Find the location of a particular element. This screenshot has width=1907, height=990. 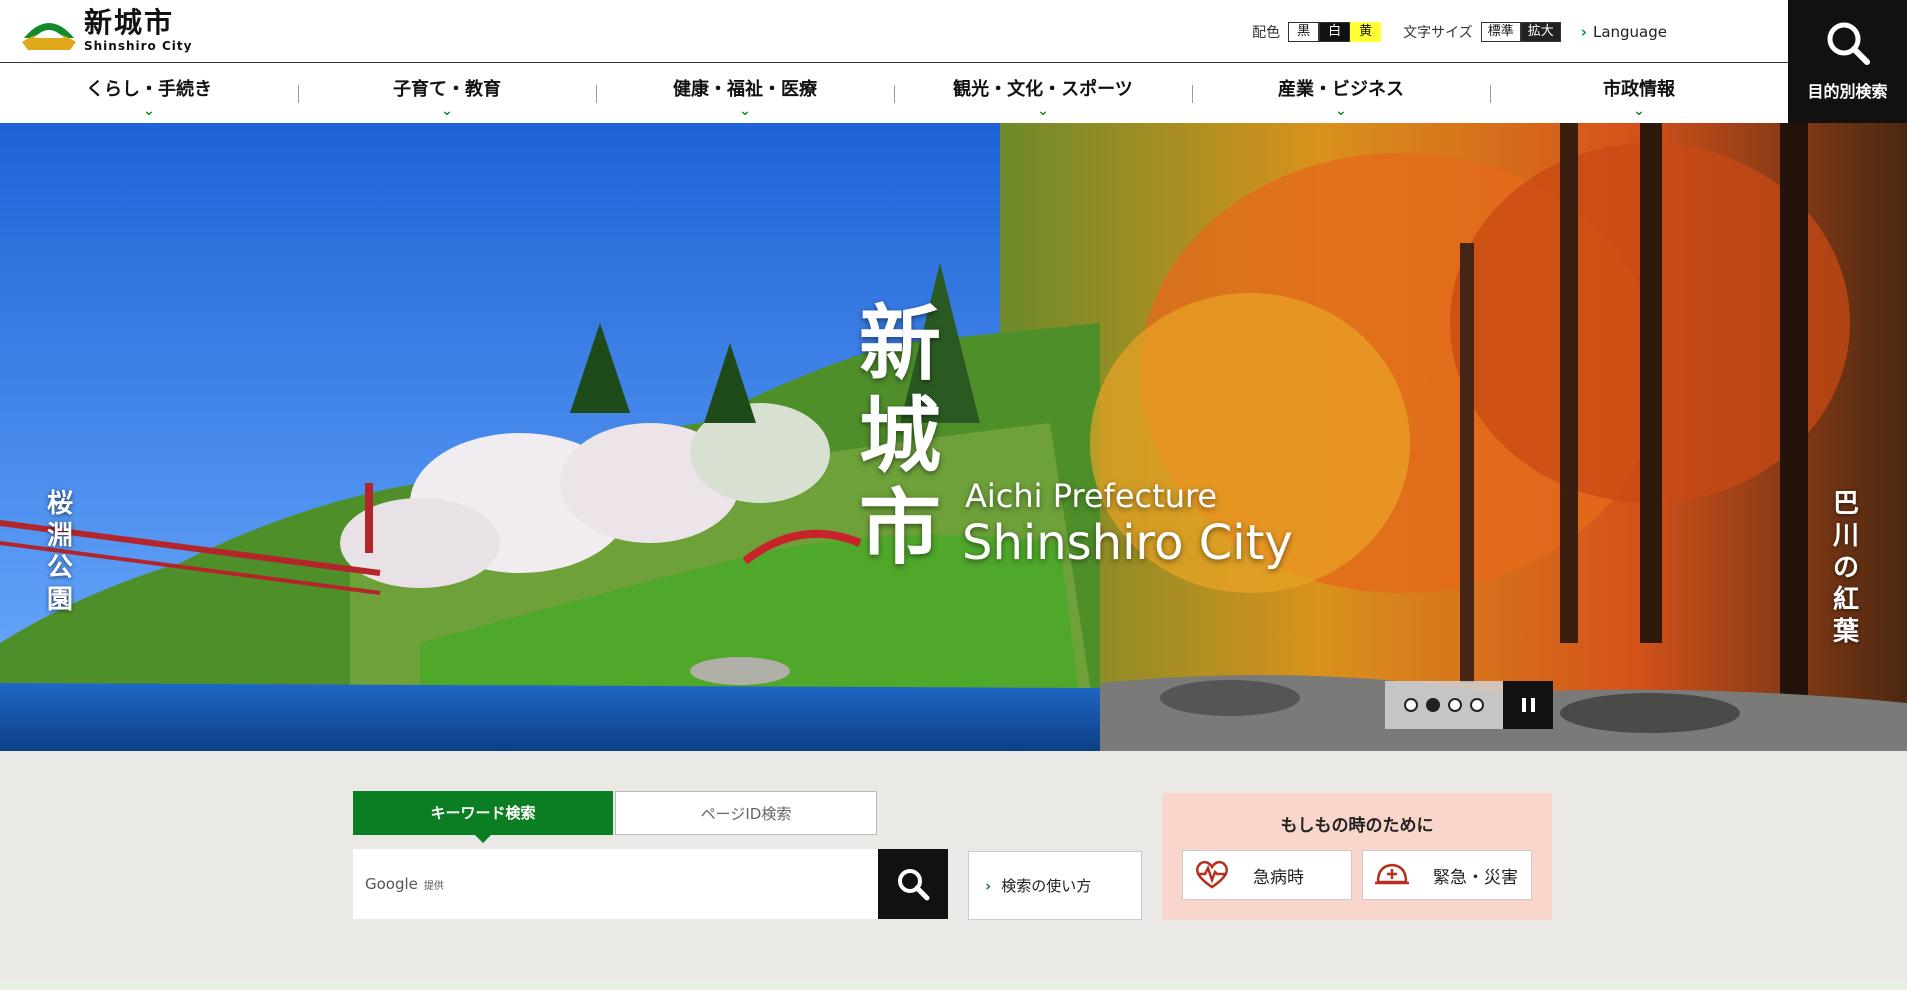

heartbeat-icon is located at coordinates (1212, 874).